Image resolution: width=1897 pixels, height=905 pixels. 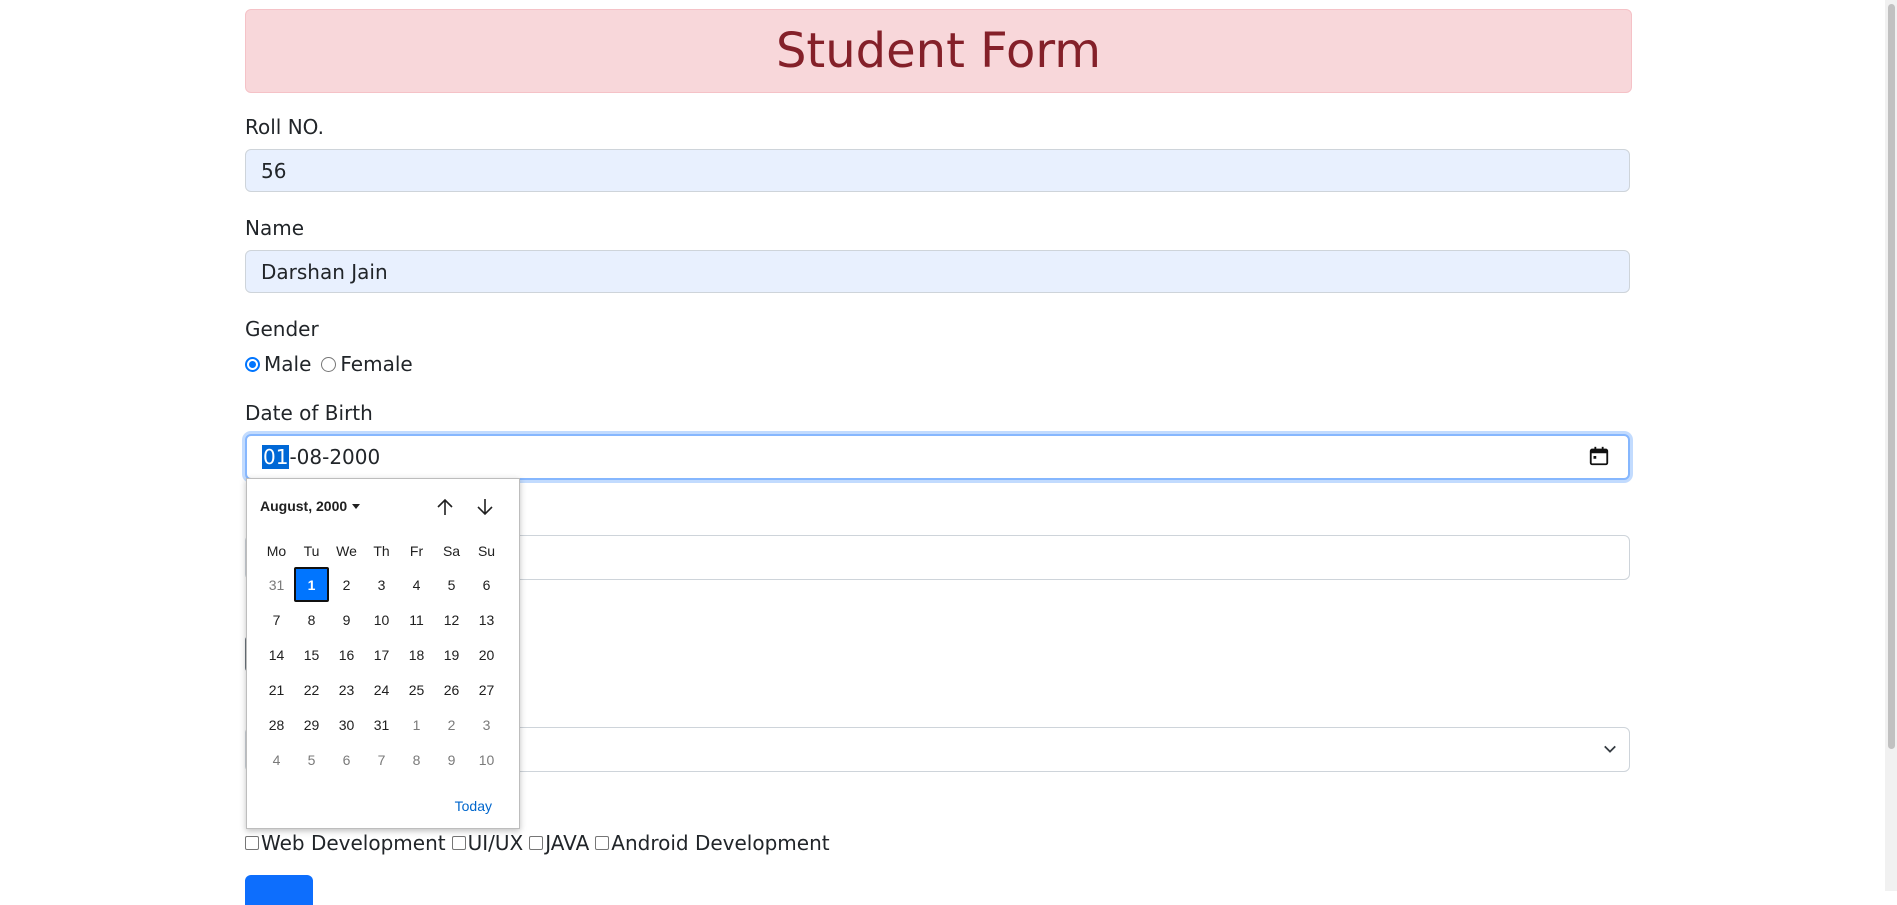 What do you see at coordinates (276, 654) in the screenshot?
I see `calendar-day: 14` at bounding box center [276, 654].